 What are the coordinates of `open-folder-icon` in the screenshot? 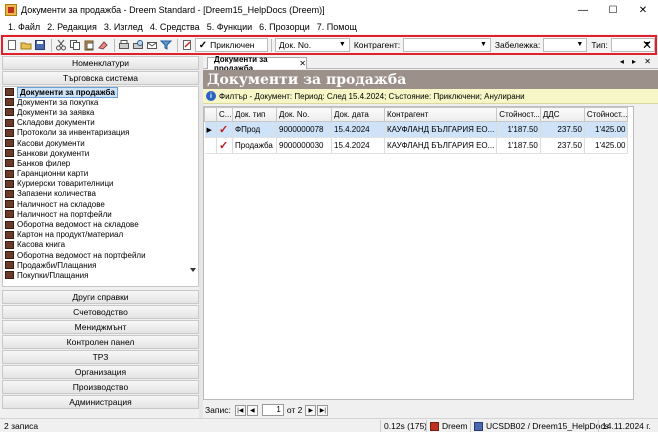 It's located at (26, 45).